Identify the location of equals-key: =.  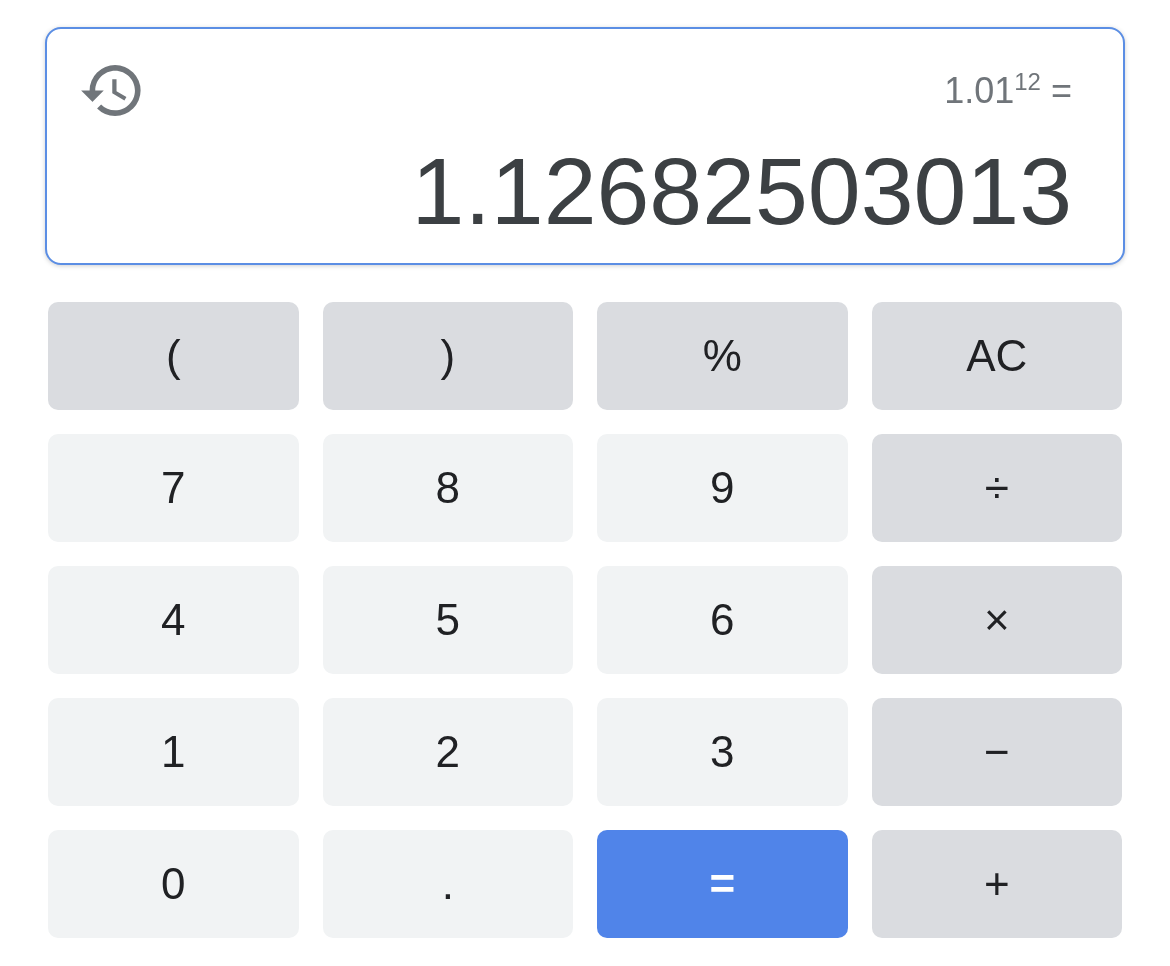
(722, 884).